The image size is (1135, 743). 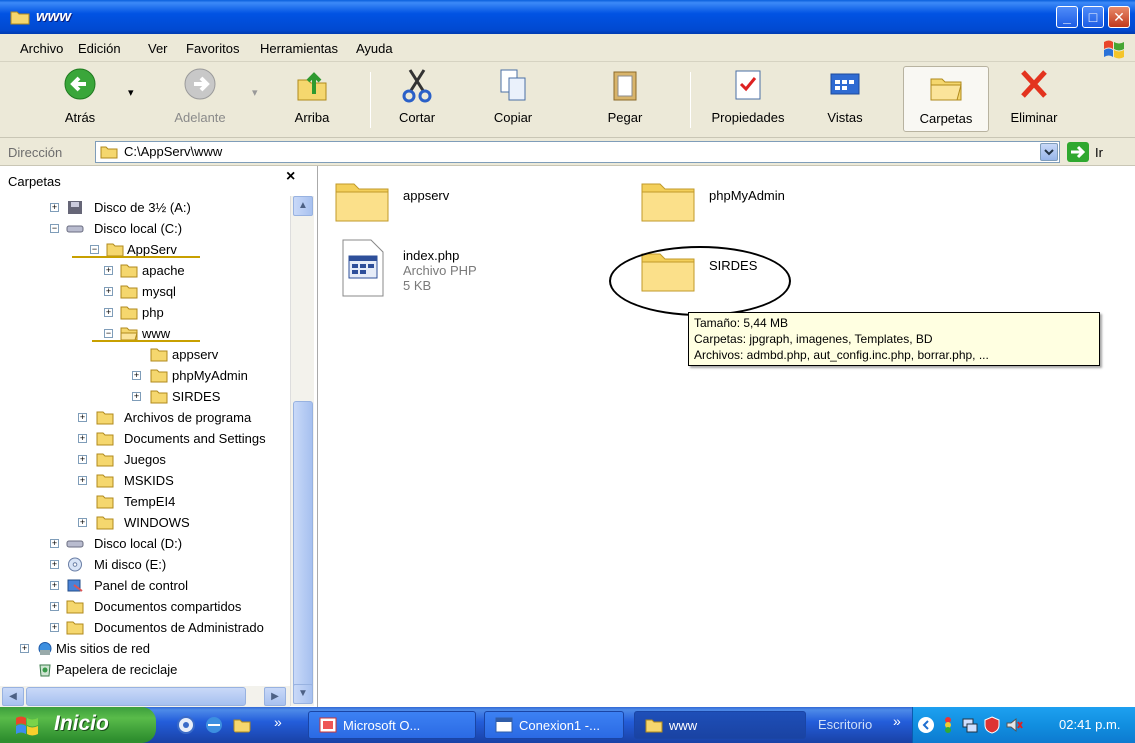 I want to click on tree-item-network: + Mis sitios de red, so click(x=146, y=649).